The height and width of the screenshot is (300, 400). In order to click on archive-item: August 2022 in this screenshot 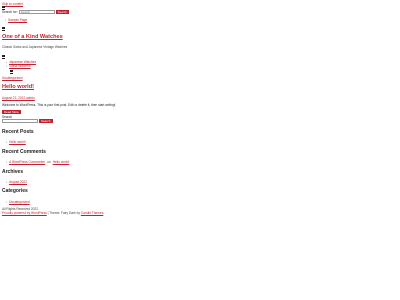, I will do `click(16, 182)`.